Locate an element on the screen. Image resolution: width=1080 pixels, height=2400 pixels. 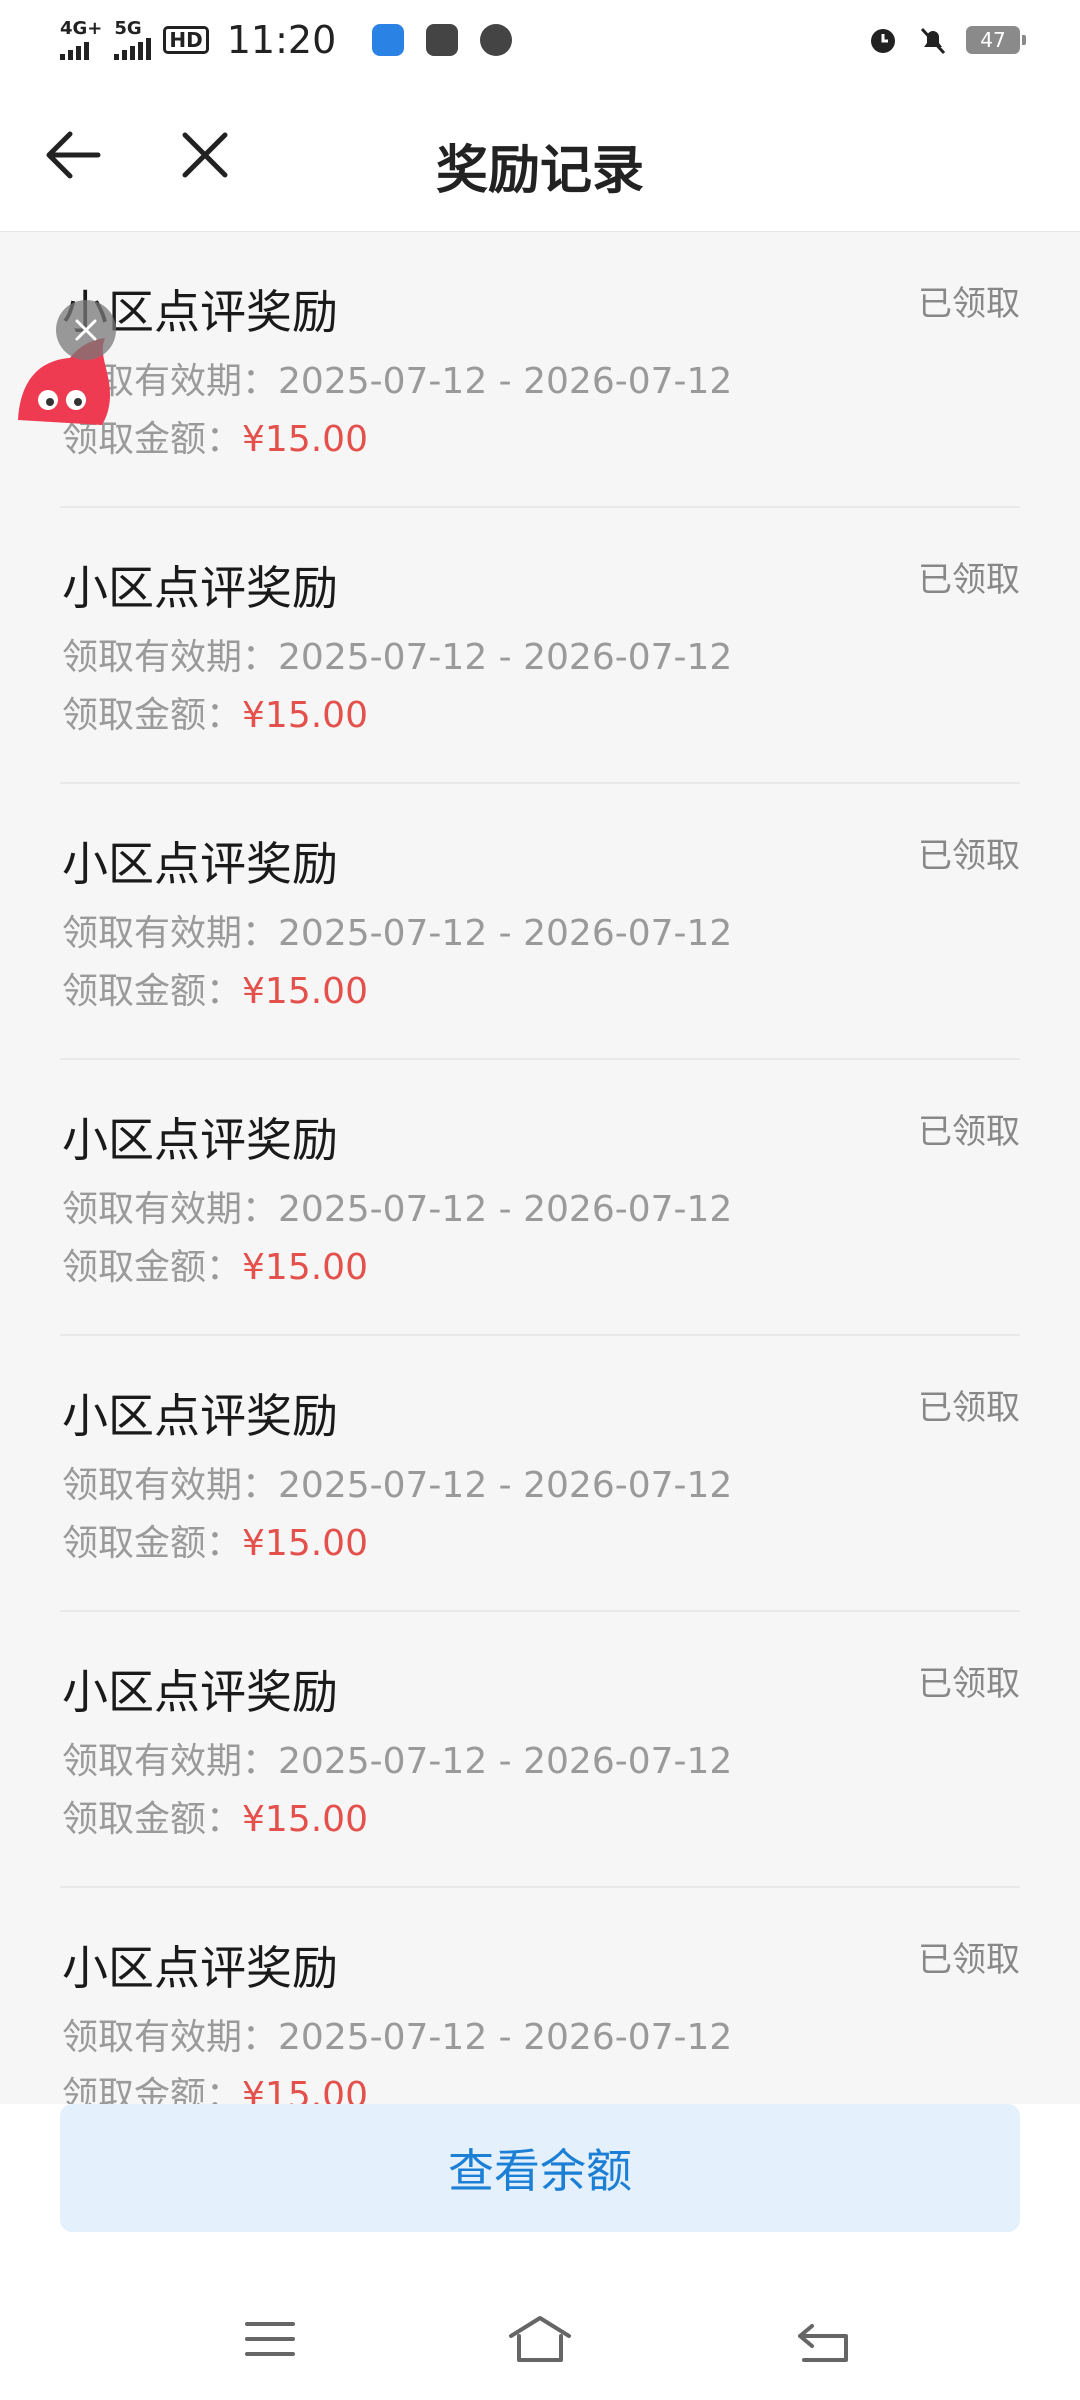
battery-icon: 47 is located at coordinates (996, 40).